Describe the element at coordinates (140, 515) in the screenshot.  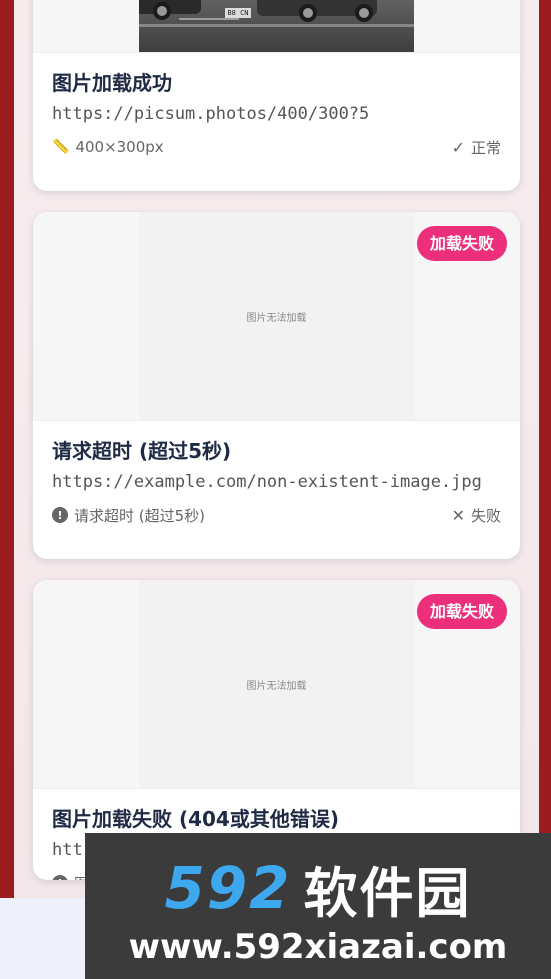
I see `error-message: 请求超时 (超过5秒)` at that location.